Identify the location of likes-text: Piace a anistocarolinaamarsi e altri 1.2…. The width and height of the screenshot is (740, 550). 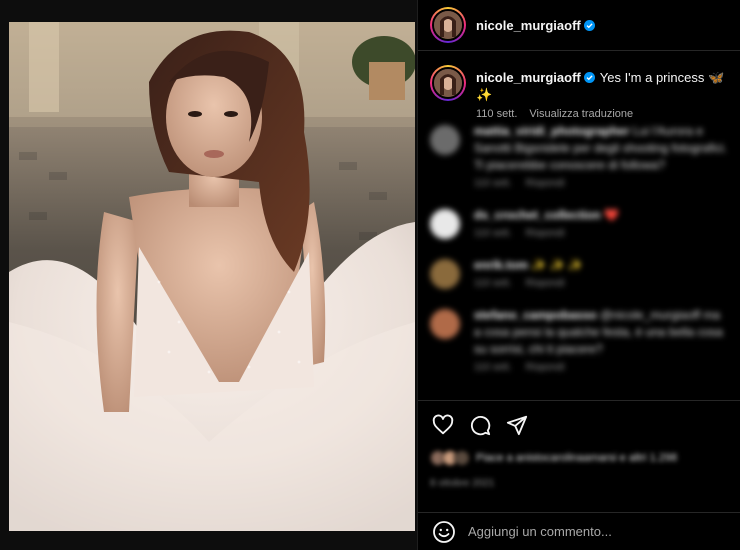
(576, 458).